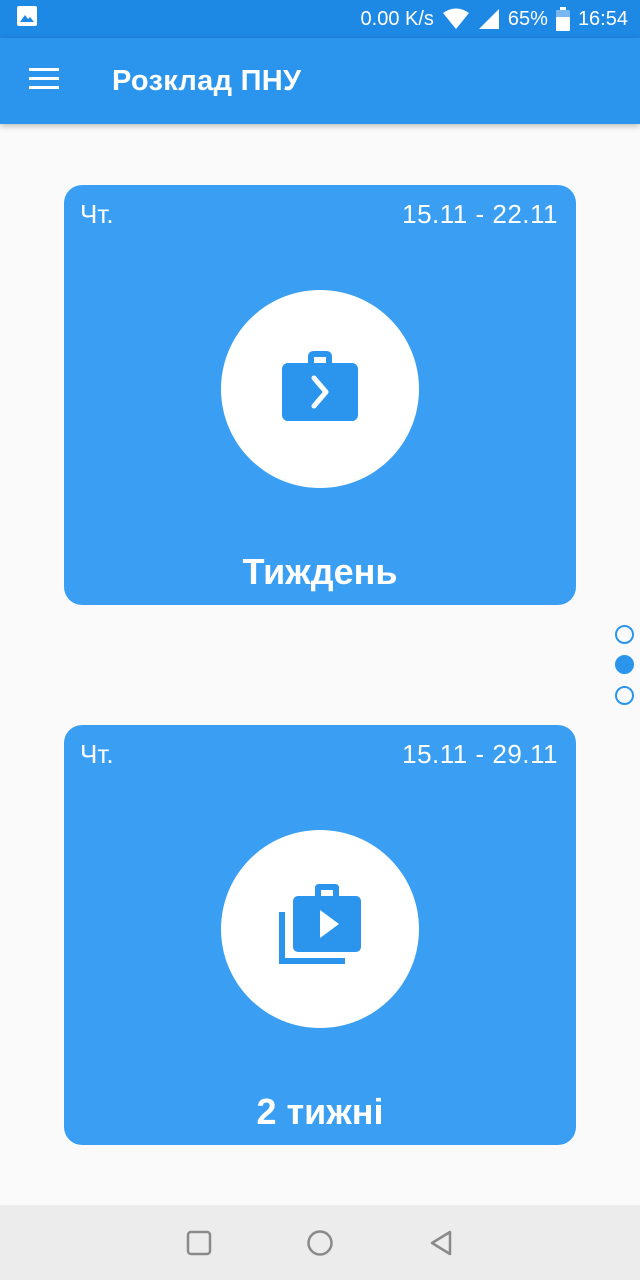  What do you see at coordinates (456, 19) in the screenshot?
I see `wifi-icon` at bounding box center [456, 19].